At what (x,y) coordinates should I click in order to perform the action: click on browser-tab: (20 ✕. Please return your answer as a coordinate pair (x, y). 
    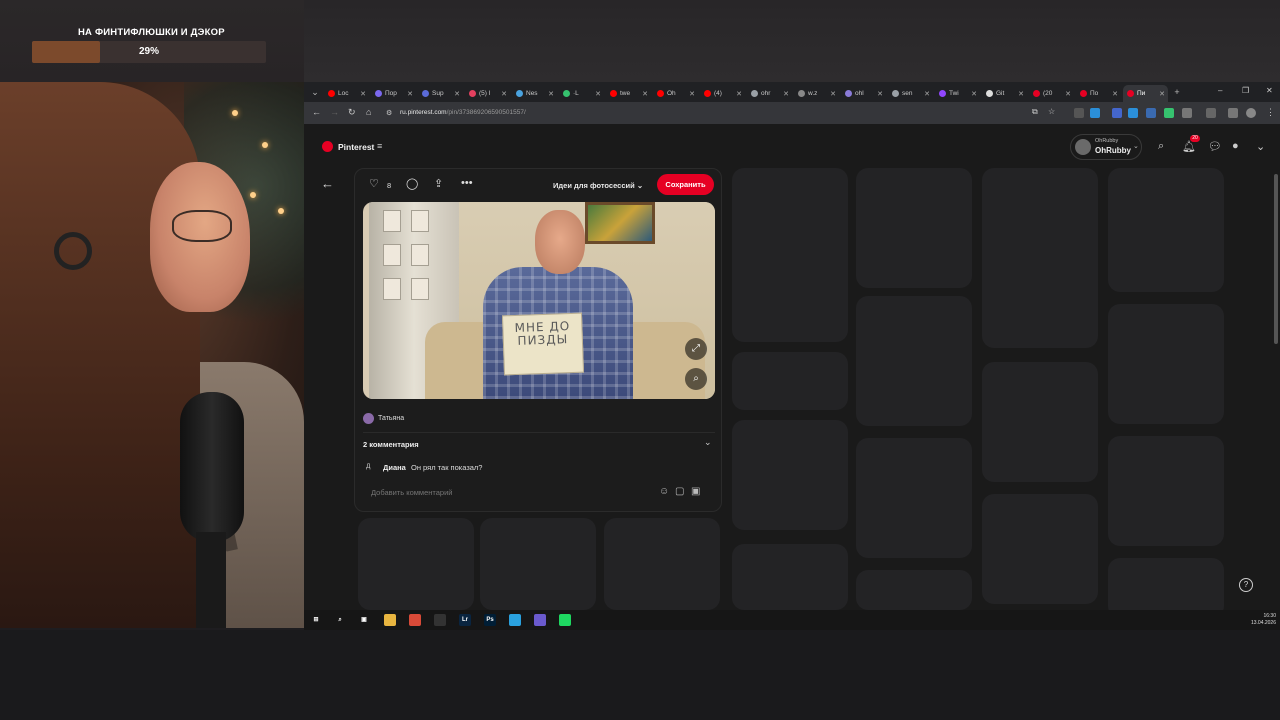
    Looking at the image, I should click on (1051, 93).